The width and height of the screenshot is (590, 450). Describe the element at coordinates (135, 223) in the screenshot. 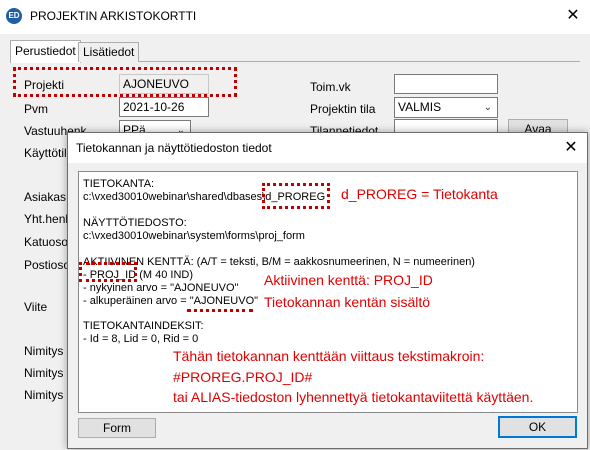

I see `nayttotiedosto-heading: NÄYTTÖTIEDOSTO:` at that location.